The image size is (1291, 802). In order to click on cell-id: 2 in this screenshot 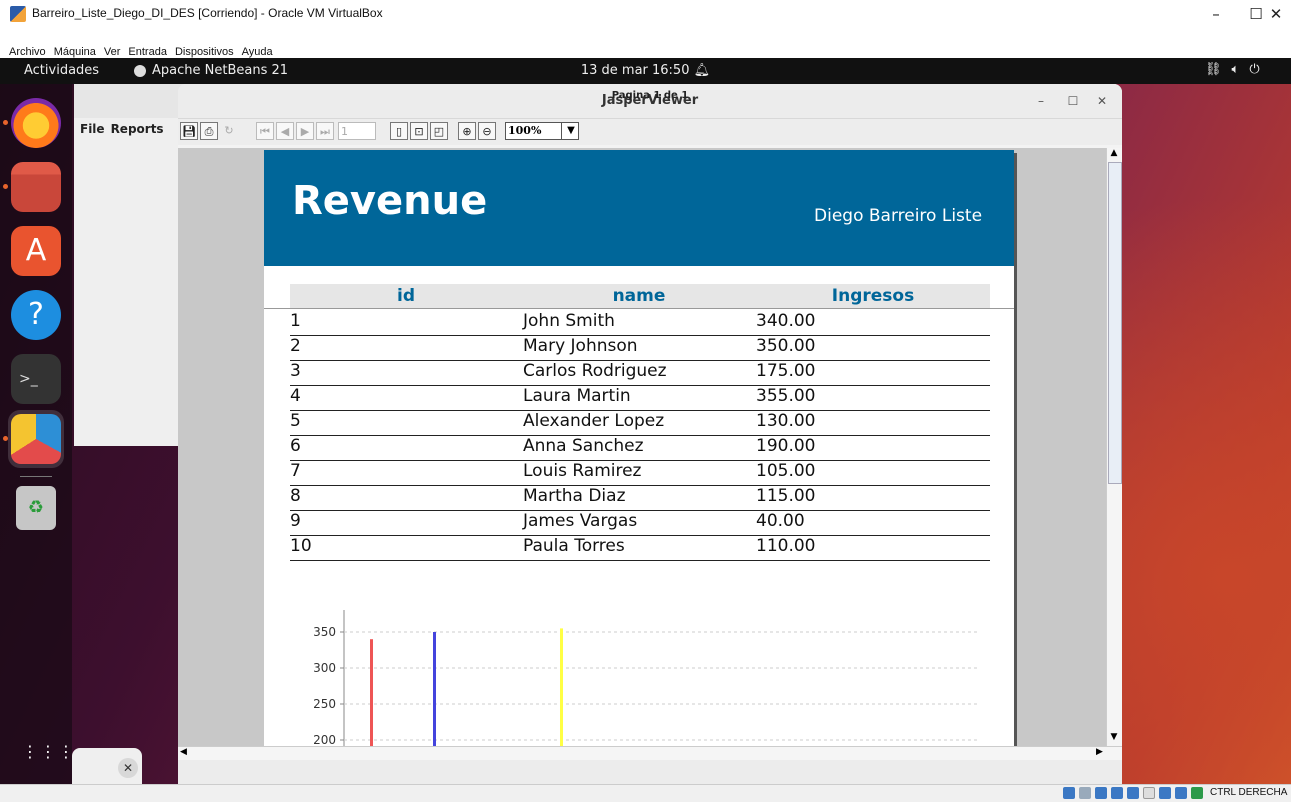, I will do `click(295, 346)`.